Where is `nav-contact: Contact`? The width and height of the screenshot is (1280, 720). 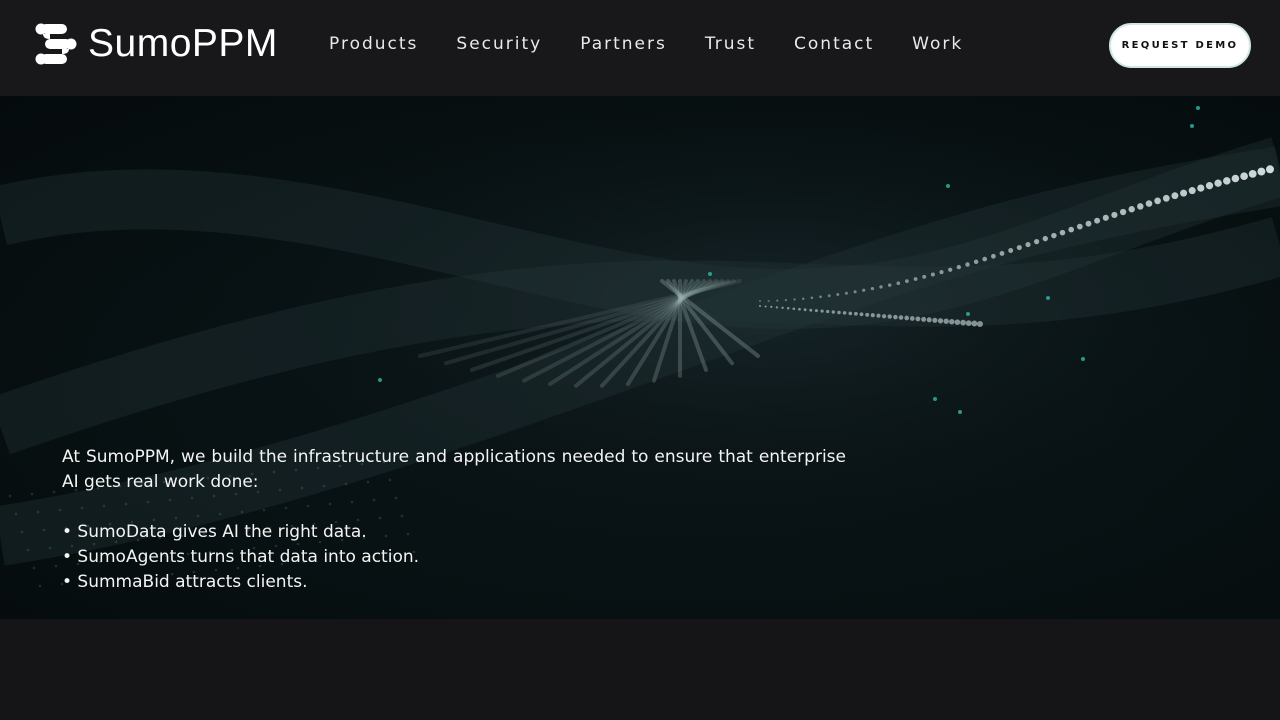
nav-contact: Contact is located at coordinates (834, 44).